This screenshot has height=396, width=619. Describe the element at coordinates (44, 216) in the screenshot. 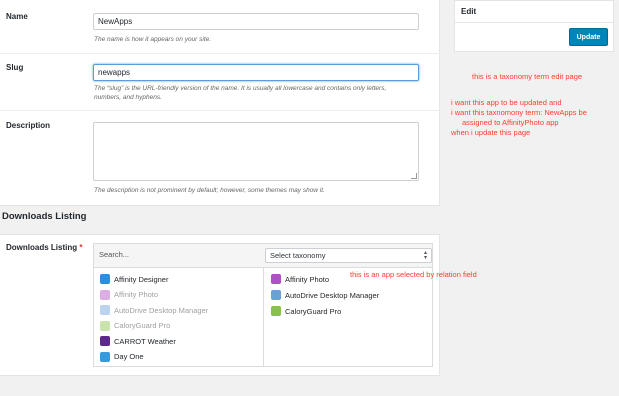

I see `section-title: Downloads Listing` at that location.